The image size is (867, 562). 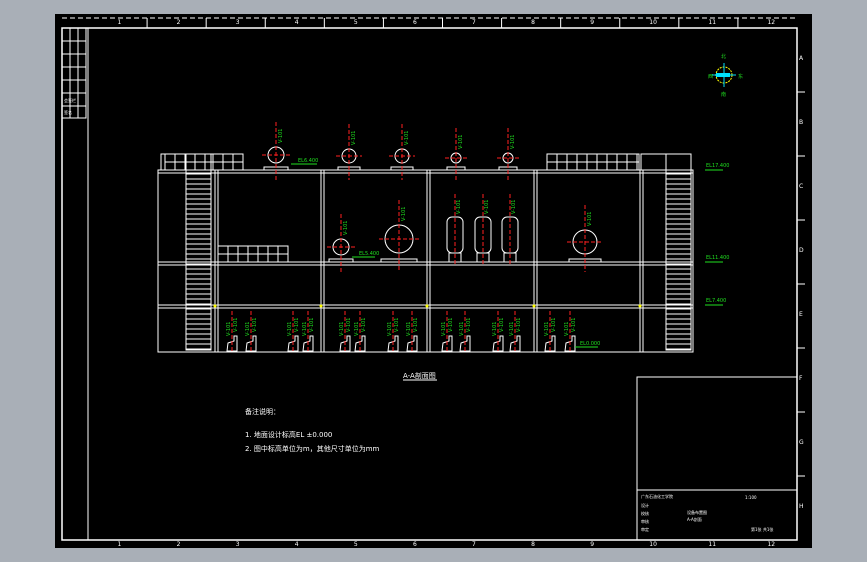 What do you see at coordinates (312, 448) in the screenshot?
I see `note-2: 2. 图中标高单位为m，其他尺寸单位为mm` at bounding box center [312, 448].